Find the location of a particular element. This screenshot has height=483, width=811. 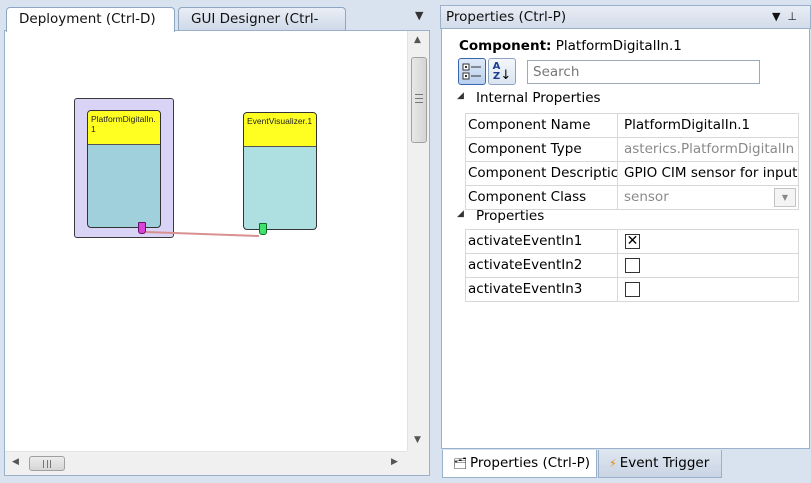

component-heading: Component: PlatformDigitalIn.1 is located at coordinates (570, 46).